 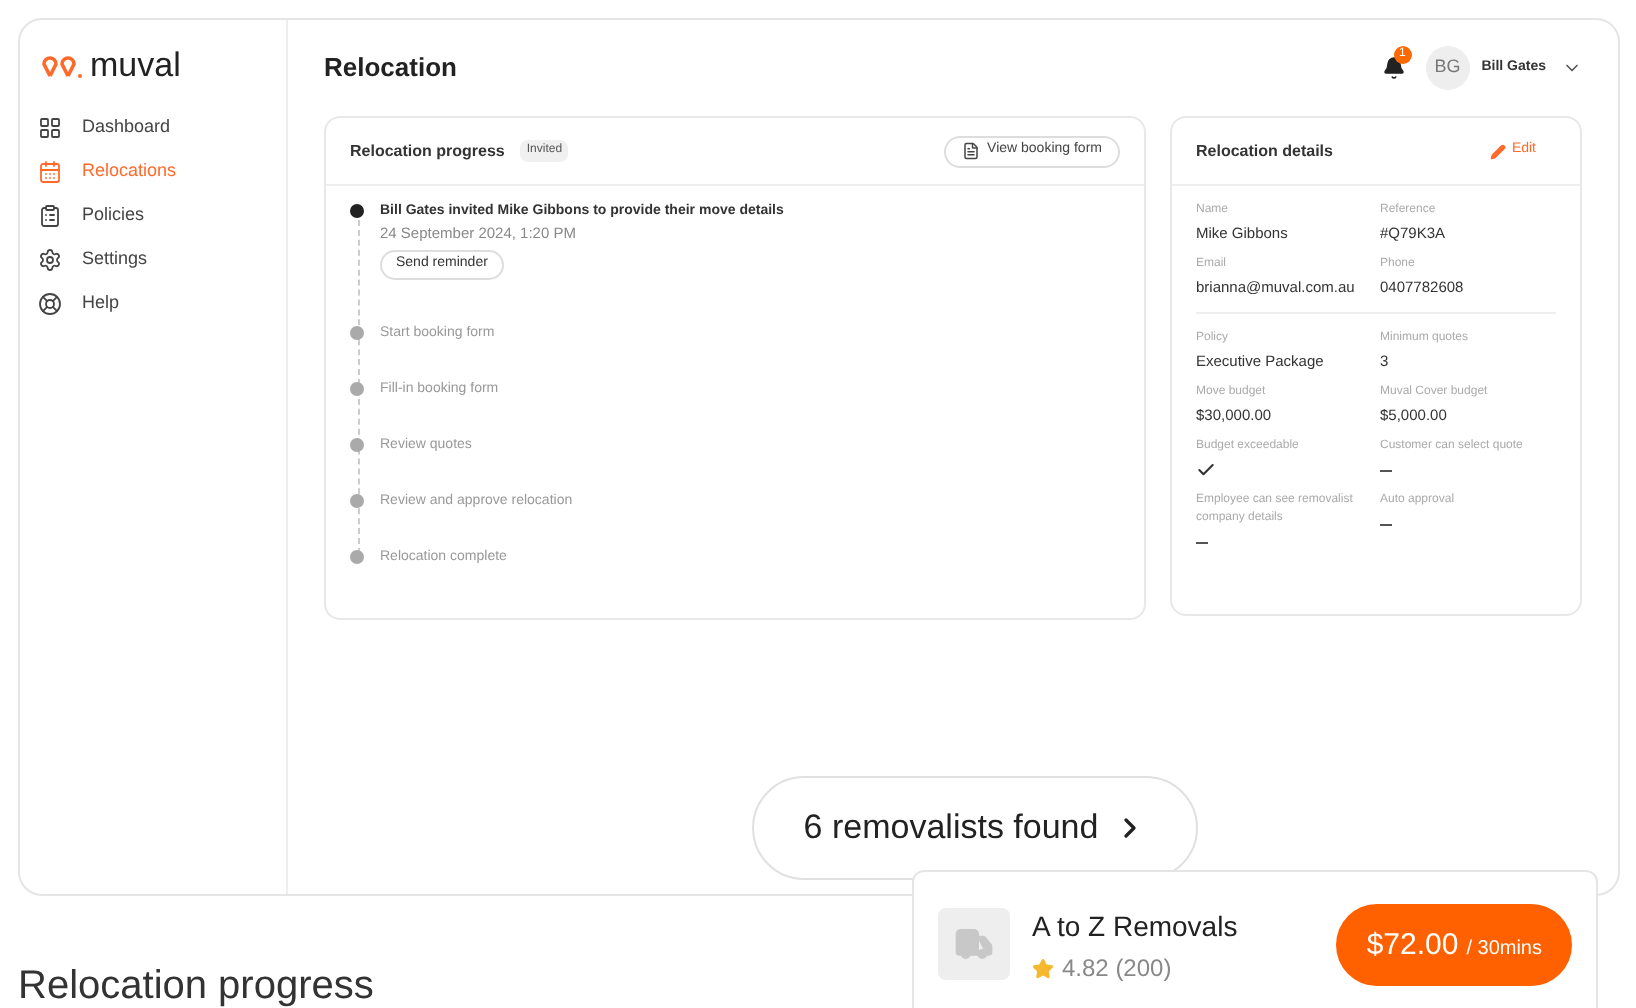 I want to click on logo-icon, so click(x=62, y=65).